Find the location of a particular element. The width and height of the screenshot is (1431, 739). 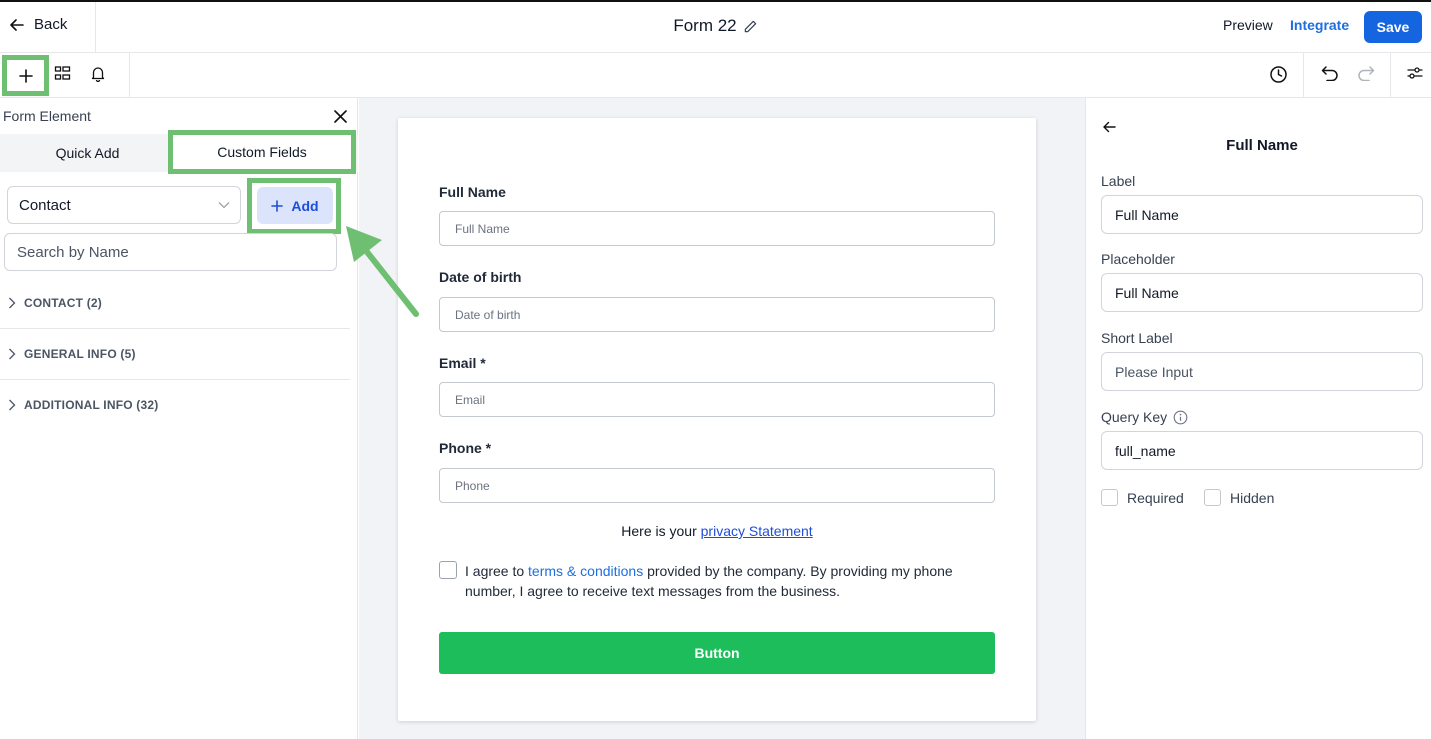

privacy-prefix: Here is your is located at coordinates (661, 531).